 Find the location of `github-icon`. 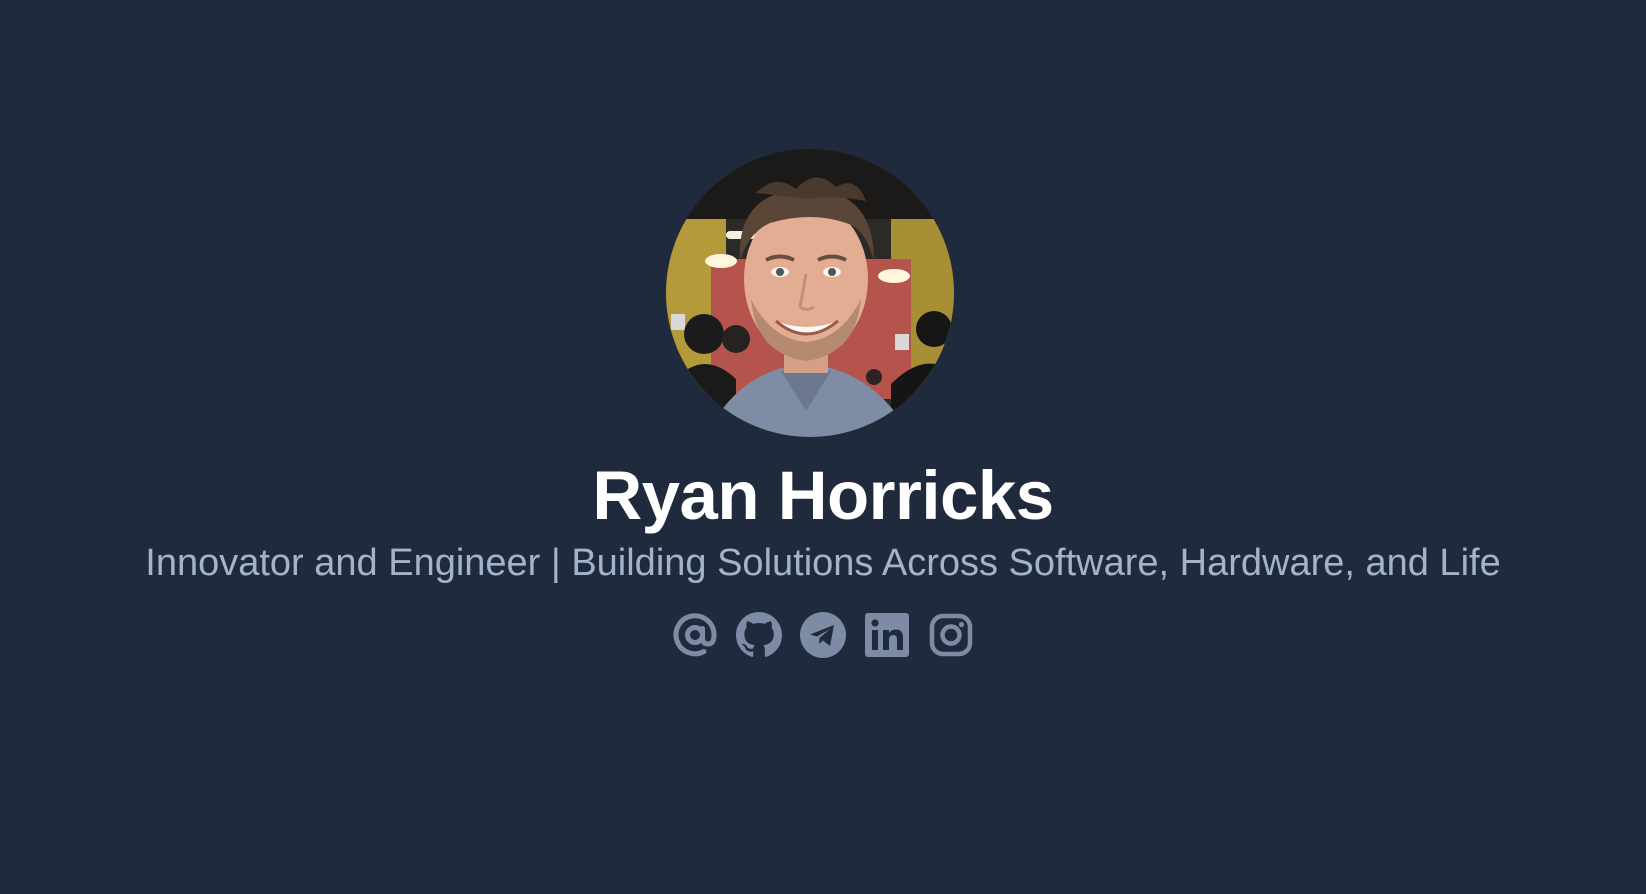

github-icon is located at coordinates (759, 634).